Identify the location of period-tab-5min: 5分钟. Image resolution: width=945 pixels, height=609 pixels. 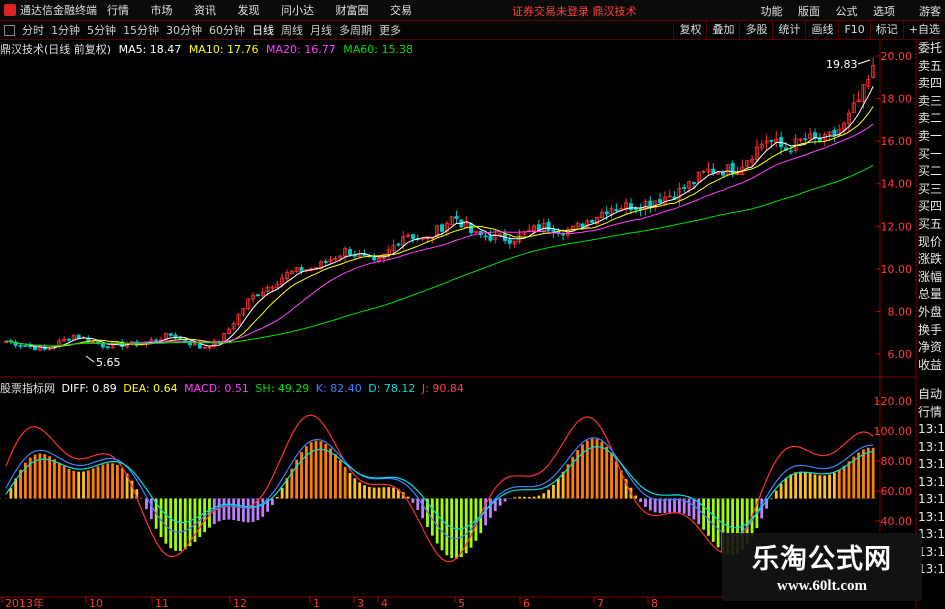
(101, 30).